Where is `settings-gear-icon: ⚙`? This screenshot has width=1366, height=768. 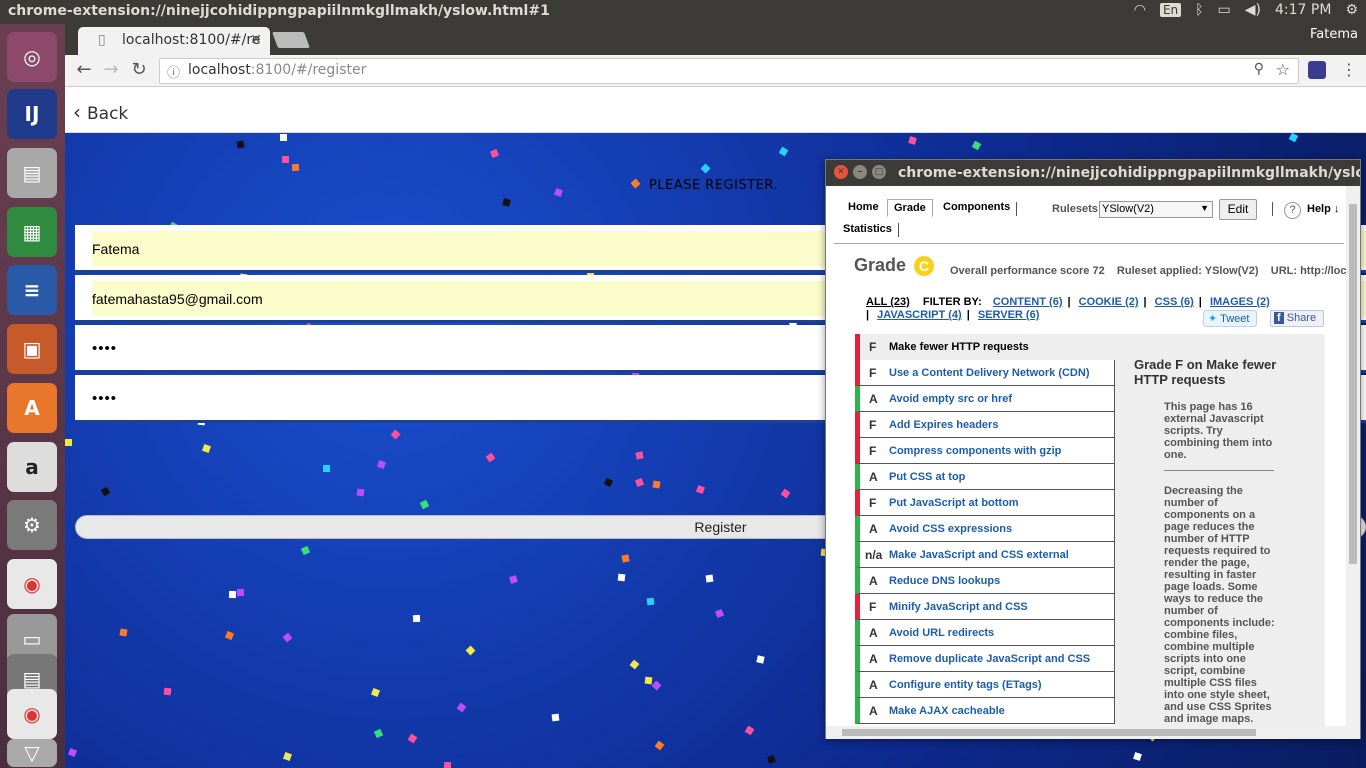
settings-gear-icon: ⚙ is located at coordinates (1351, 10).